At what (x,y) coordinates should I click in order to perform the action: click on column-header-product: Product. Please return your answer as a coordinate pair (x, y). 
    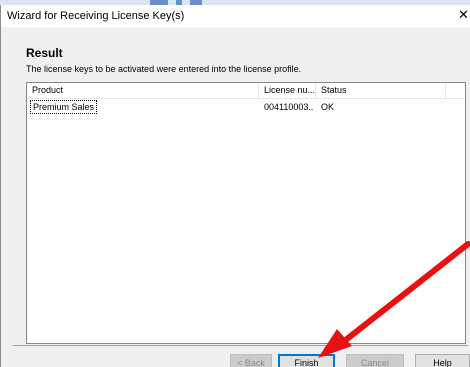
    Looking at the image, I should click on (143, 90).